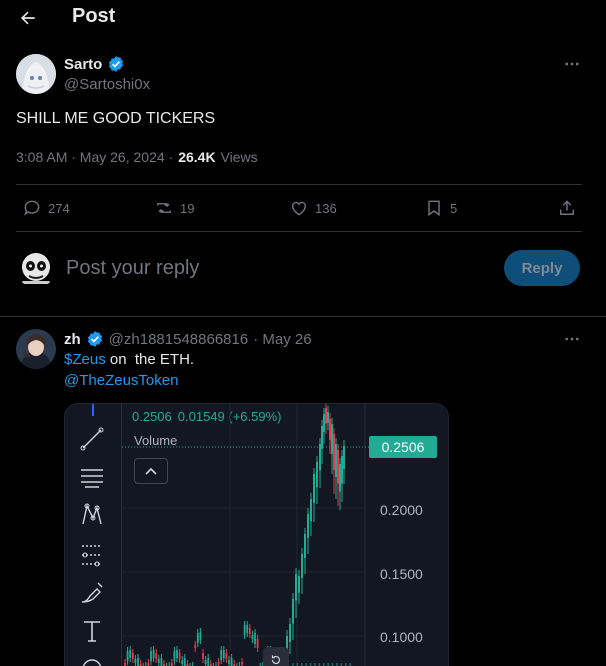 The height and width of the screenshot is (666, 606). I want to click on repost-action-button: 19, so click(174, 208).